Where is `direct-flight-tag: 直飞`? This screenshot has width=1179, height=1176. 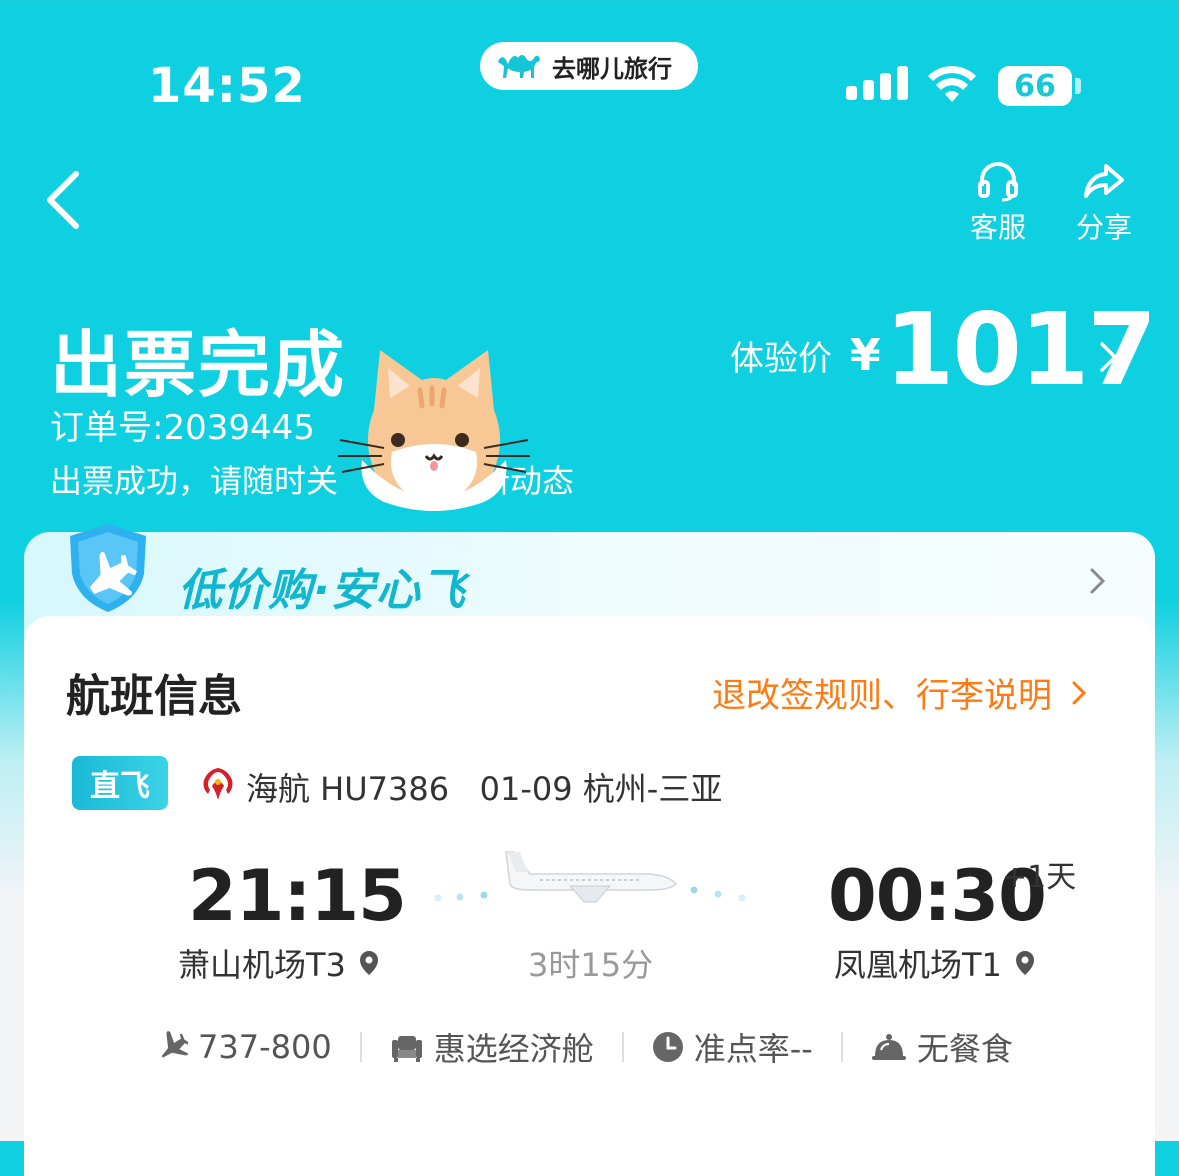 direct-flight-tag: 直飞 is located at coordinates (120, 783).